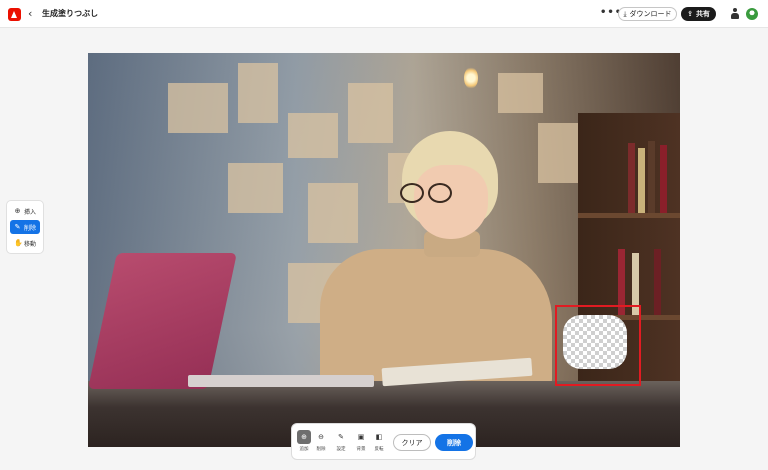 This screenshot has height=470, width=768. I want to click on adobe-logo-icon, so click(14, 14).